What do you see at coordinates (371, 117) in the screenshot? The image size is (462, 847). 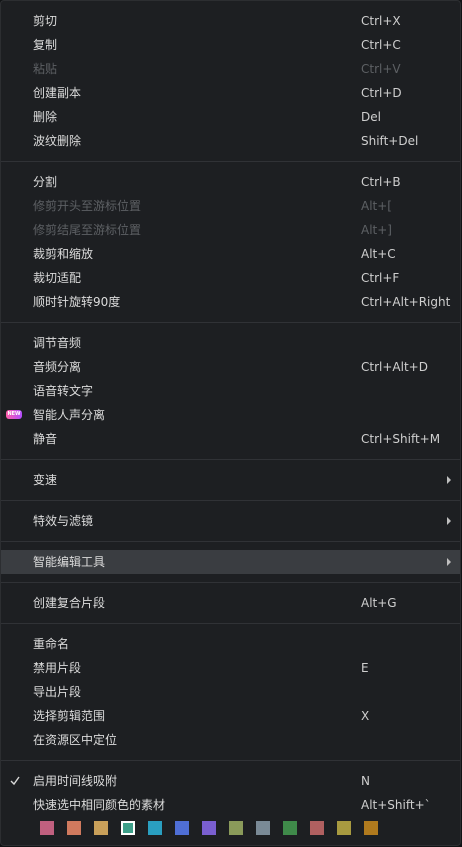 I see `menu-item-shortcut: Del` at bounding box center [371, 117].